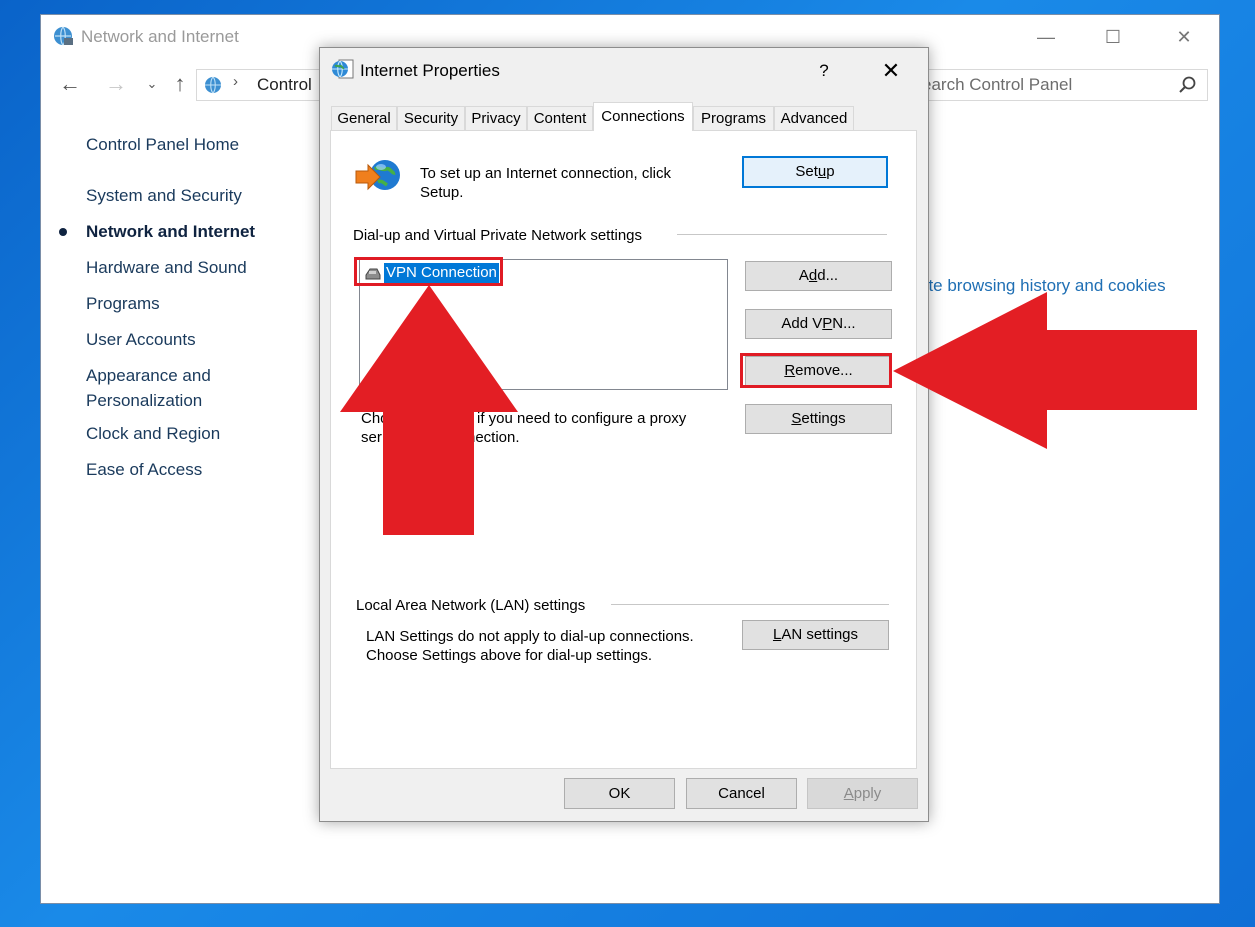 The image size is (1255, 927). I want to click on sidebar-item-programs: Programs, so click(123, 304).